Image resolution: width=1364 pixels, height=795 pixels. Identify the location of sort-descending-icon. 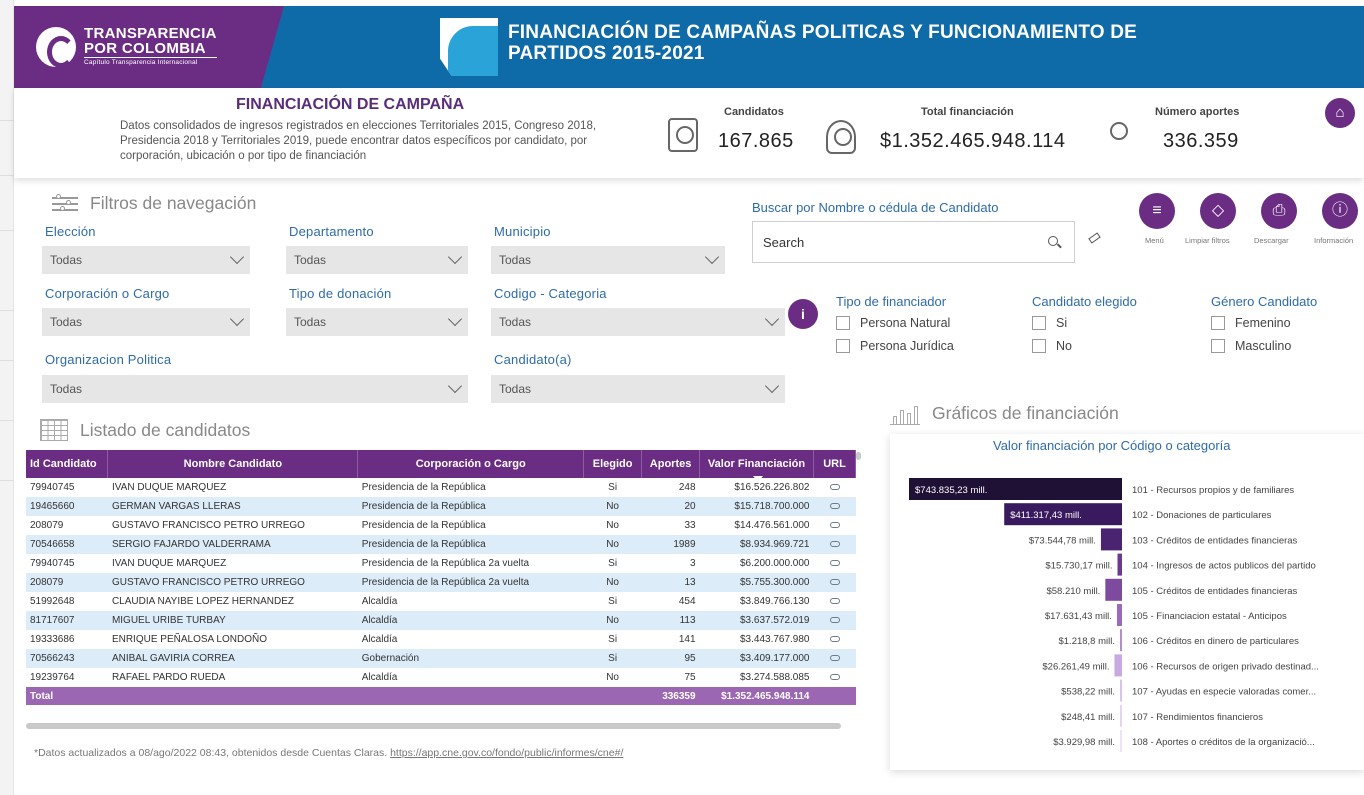
(758, 479).